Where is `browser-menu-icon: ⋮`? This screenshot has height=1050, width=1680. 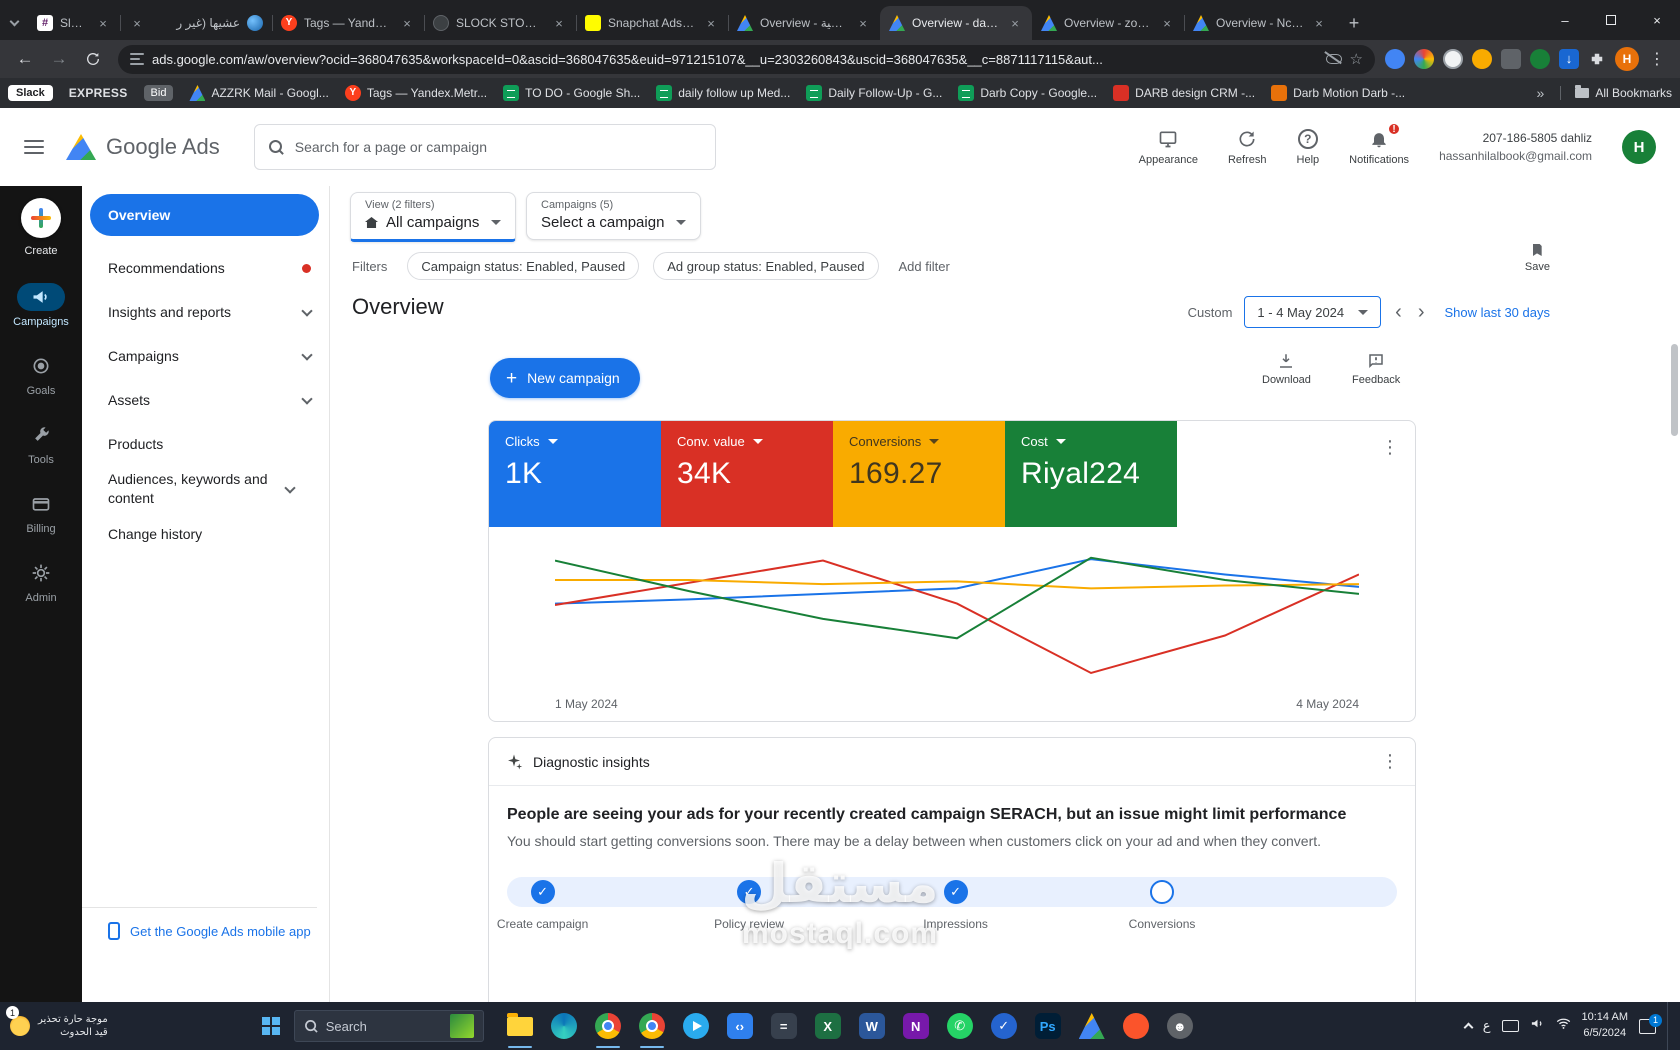
browser-menu-icon: ⋮ is located at coordinates (1657, 59).